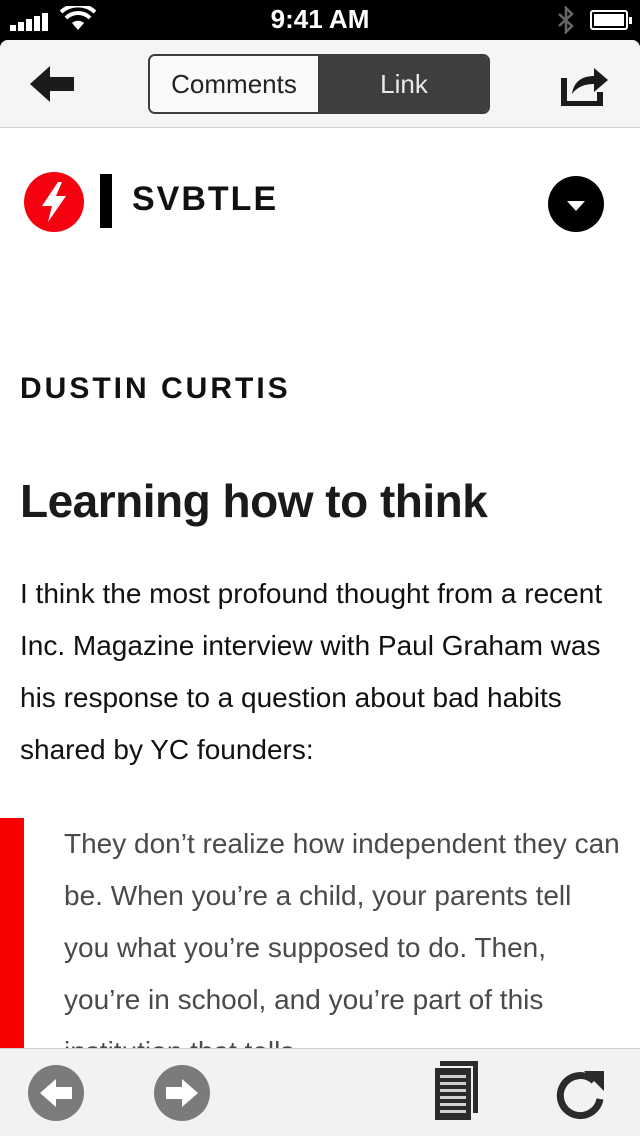 Image resolution: width=640 pixels, height=1136 pixels. I want to click on logo-divider, so click(106, 201).